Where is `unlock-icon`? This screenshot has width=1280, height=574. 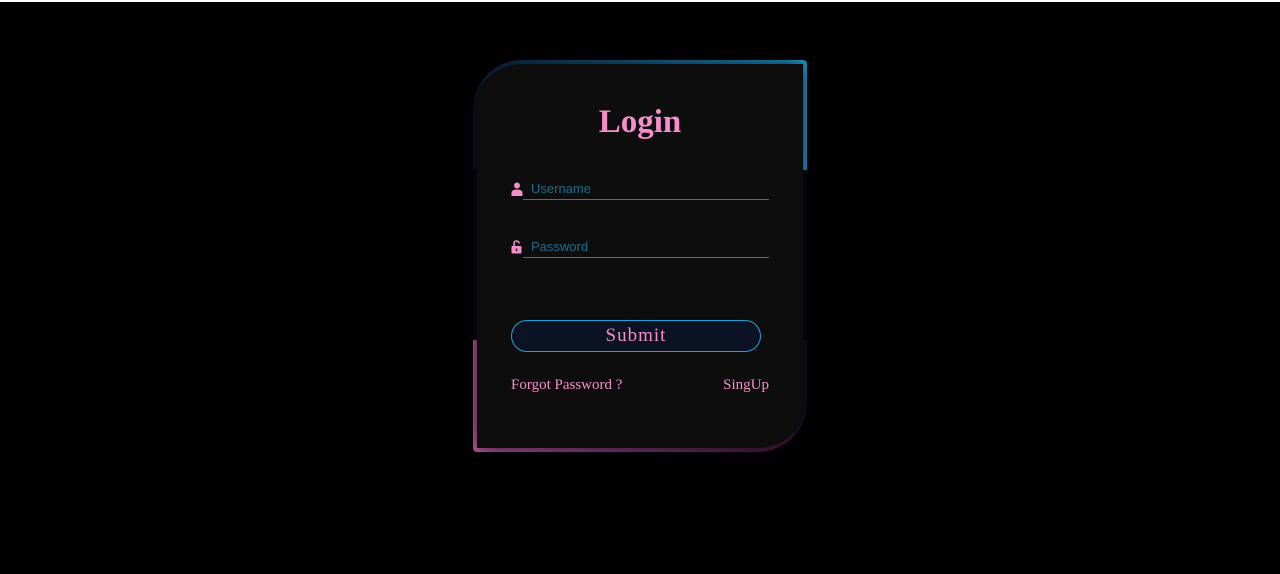 unlock-icon is located at coordinates (517, 247).